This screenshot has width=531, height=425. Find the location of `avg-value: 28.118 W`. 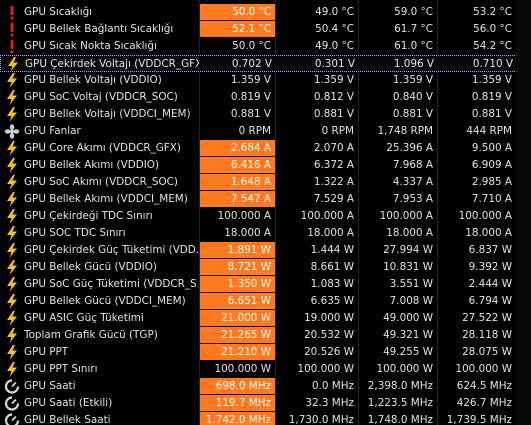

avg-value: 28.118 W is located at coordinates (487, 335).